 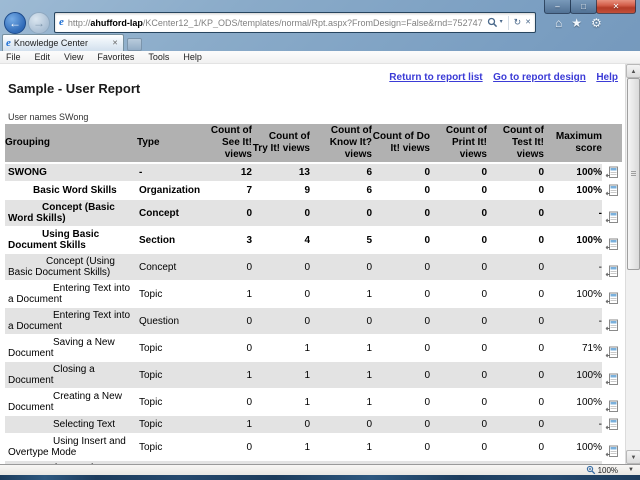 I want to click on zoom-magnifier-icon, so click(x=590, y=470).